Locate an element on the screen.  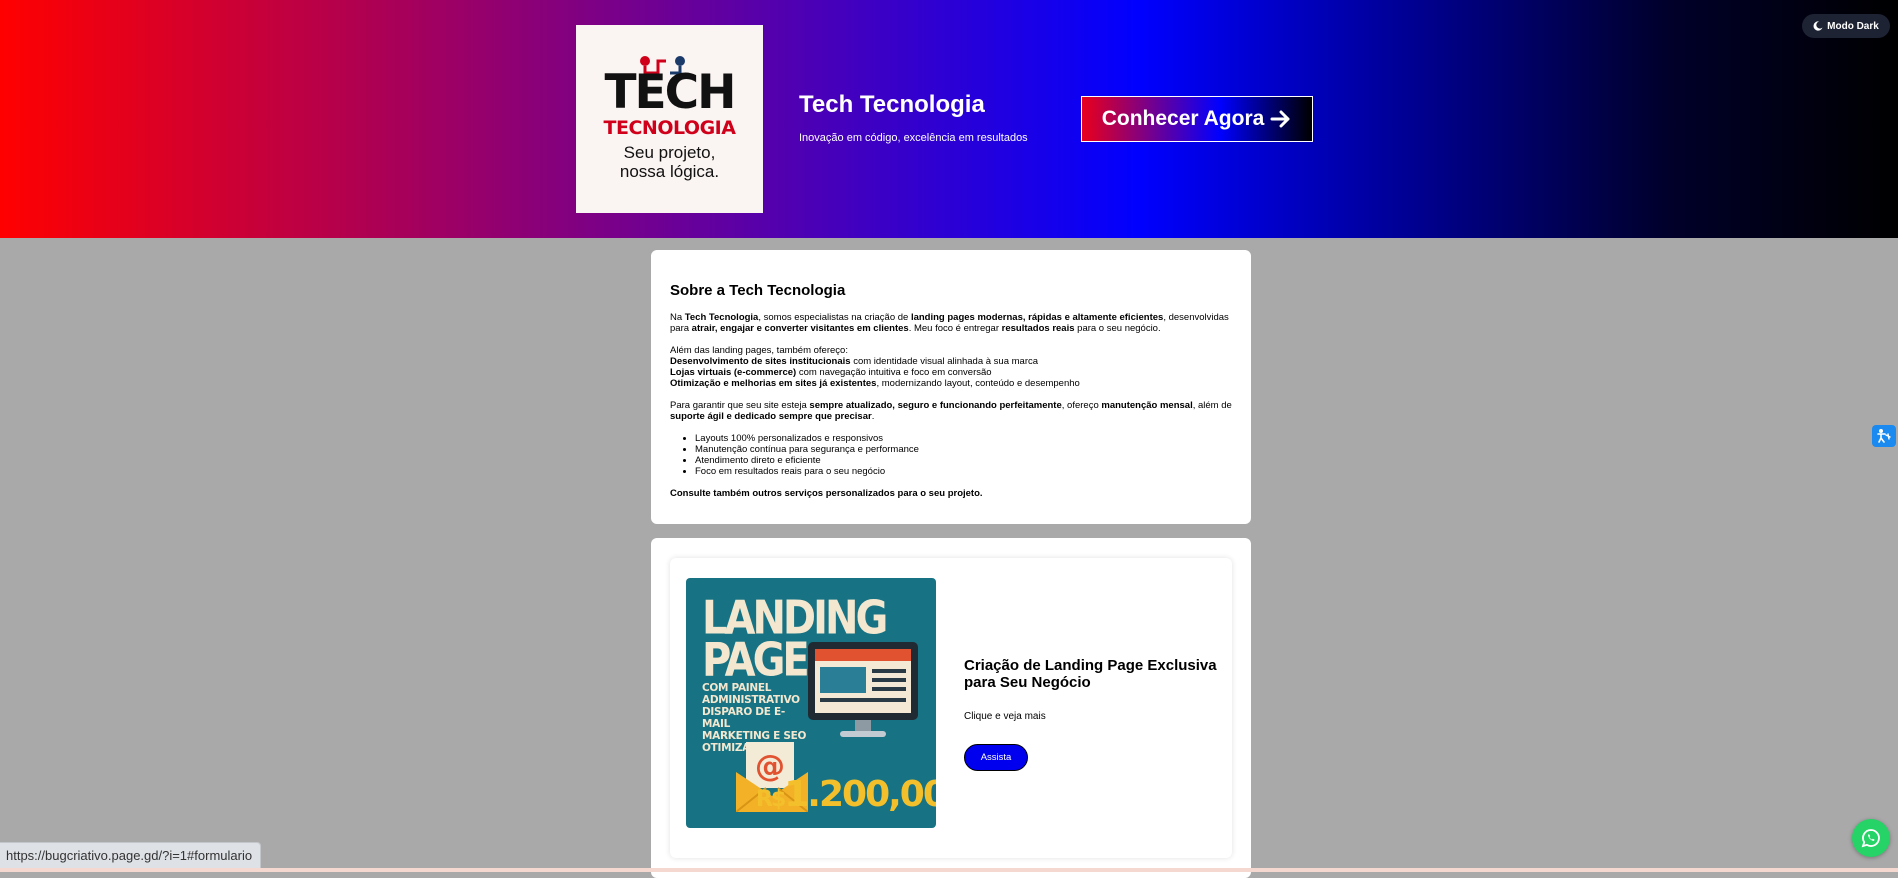
text: , além de is located at coordinates (1212, 405).